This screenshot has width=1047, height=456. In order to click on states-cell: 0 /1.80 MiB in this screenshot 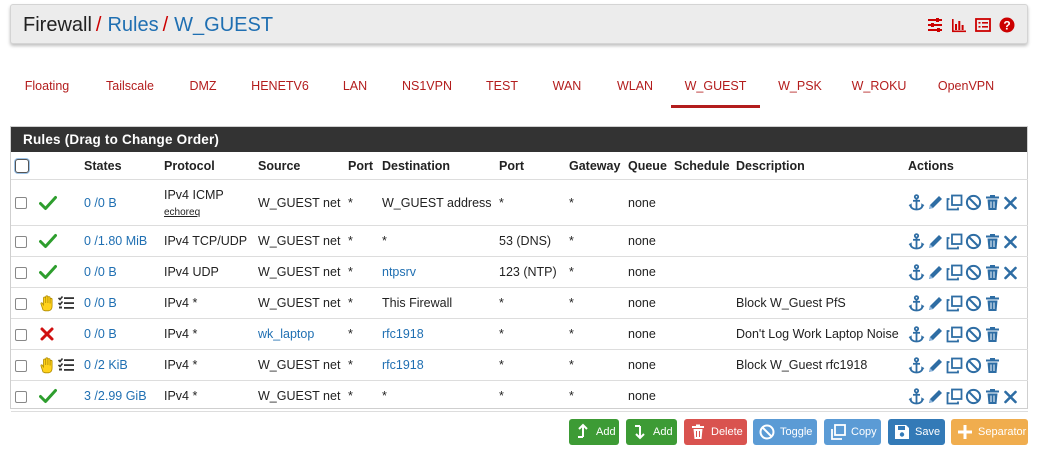, I will do `click(120, 241)`.